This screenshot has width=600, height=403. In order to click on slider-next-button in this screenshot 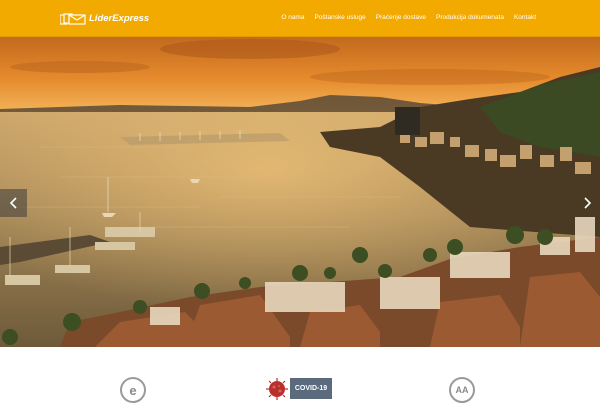, I will do `click(586, 203)`.